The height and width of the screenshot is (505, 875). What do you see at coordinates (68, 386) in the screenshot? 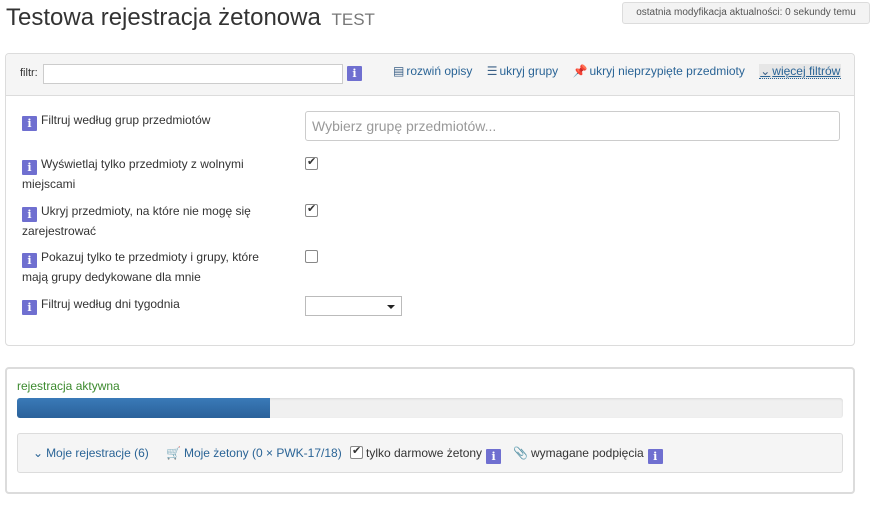
I see `registration-status: rejestracja aktywna` at bounding box center [68, 386].